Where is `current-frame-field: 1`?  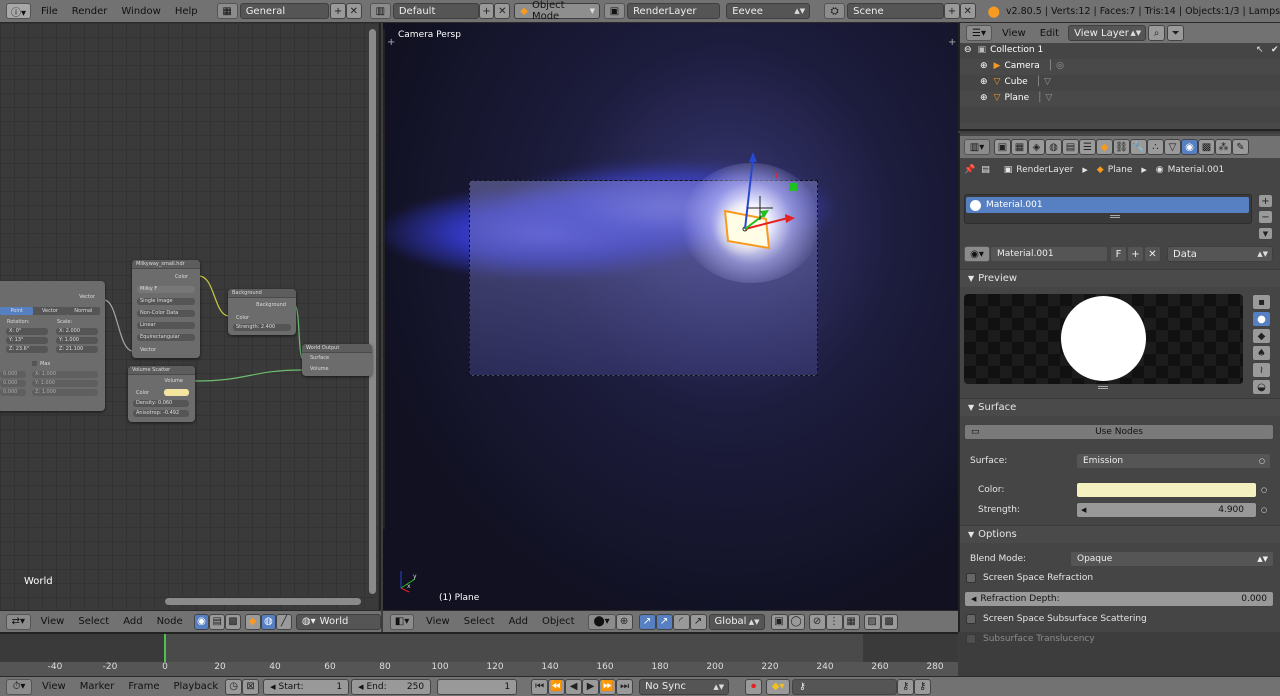 current-frame-field: 1 is located at coordinates (477, 686).